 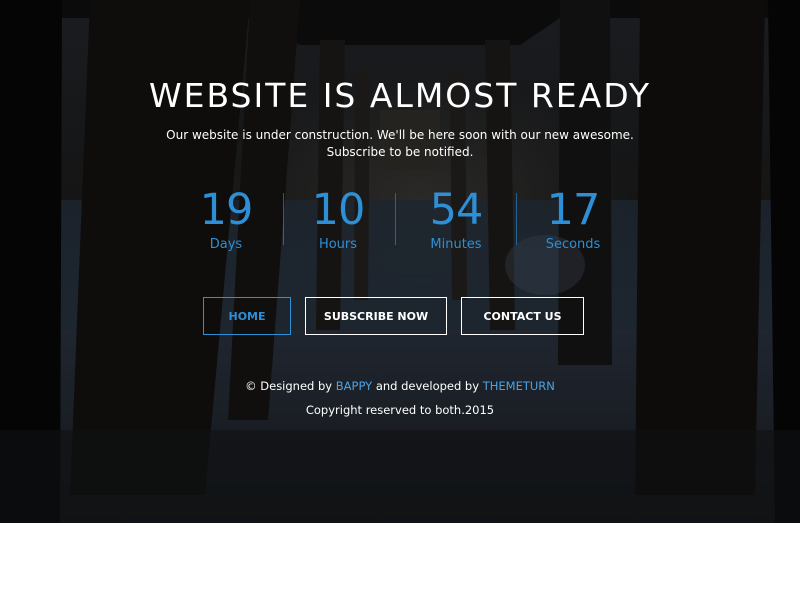 I want to click on countdown-hours: 10 Hours, so click(x=338, y=219).